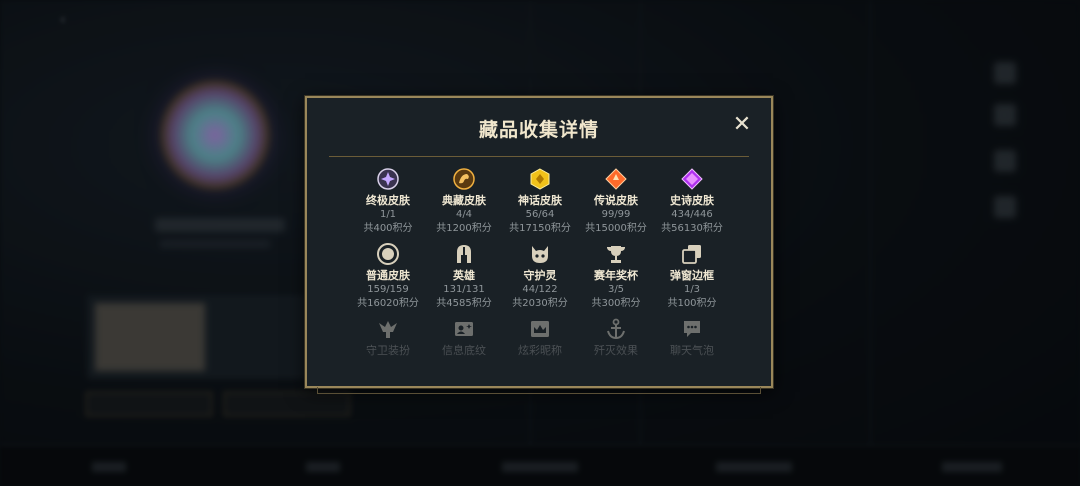 The height and width of the screenshot is (486, 1080). I want to click on category-collection-skin: 典藏皮肤 4/4 共1200积分, so click(464, 205).